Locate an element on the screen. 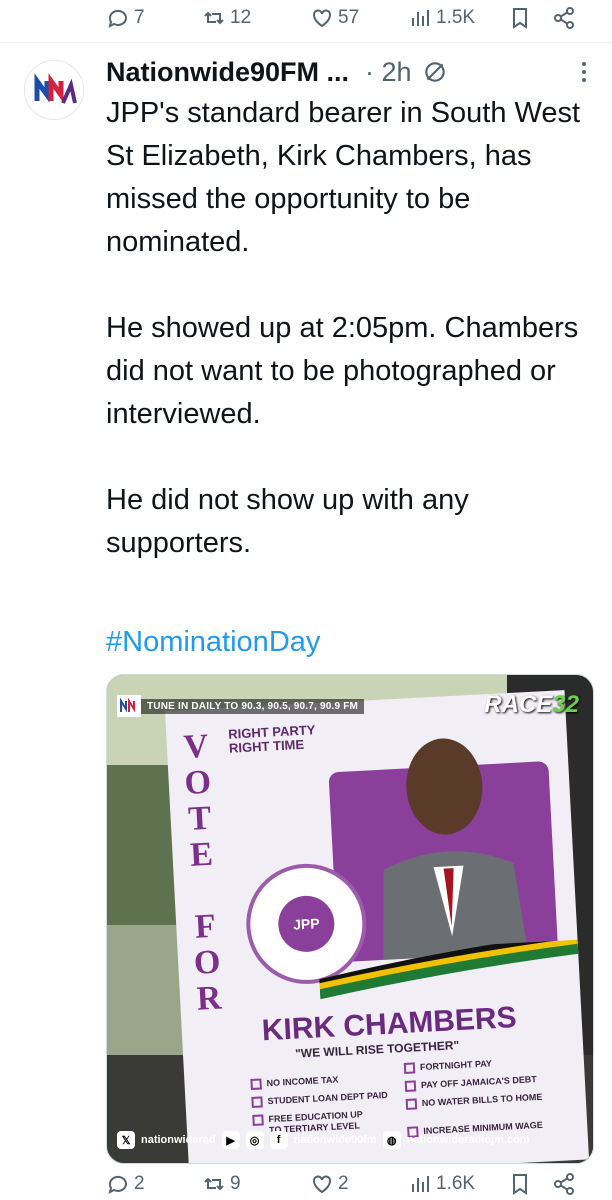 Image resolution: width=612 pixels, height=1200 pixels. reply-count: 2 is located at coordinates (139, 1183).